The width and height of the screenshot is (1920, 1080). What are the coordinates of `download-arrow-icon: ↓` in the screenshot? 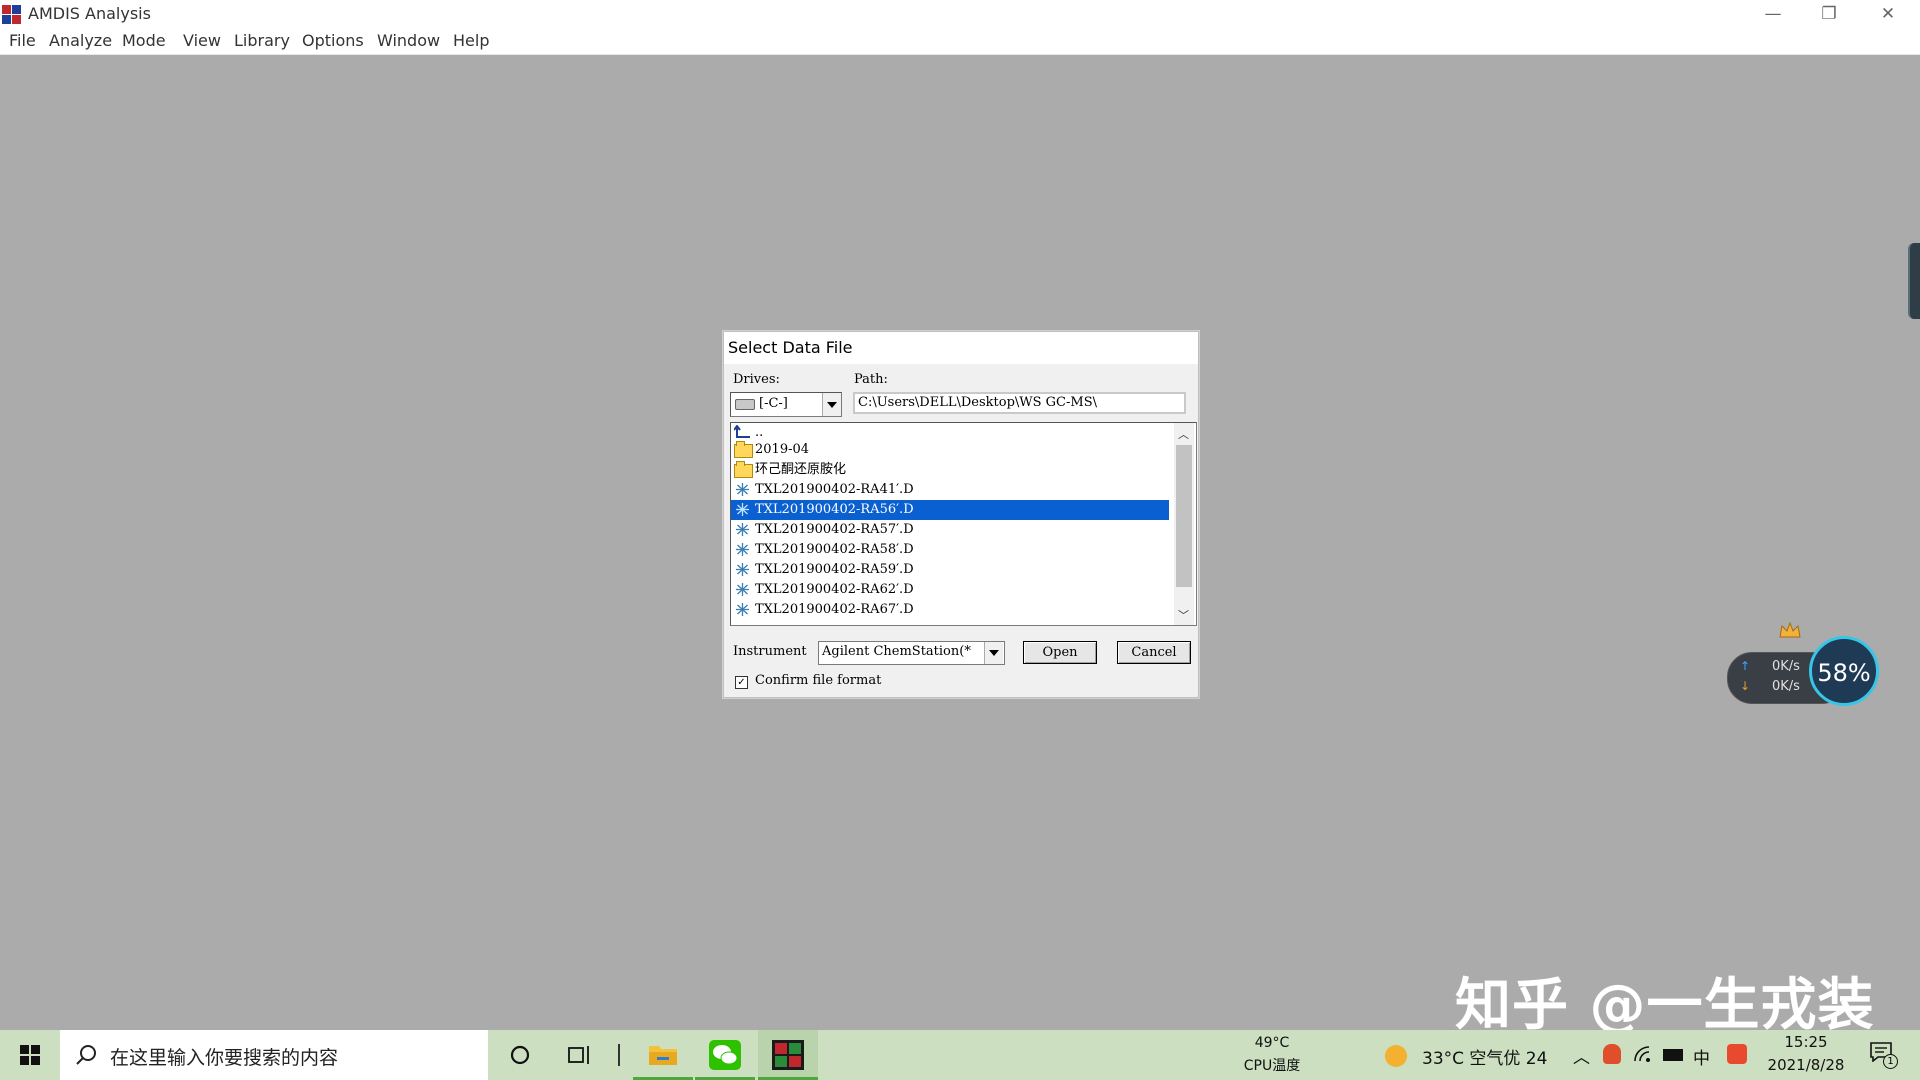 It's located at (1745, 686).